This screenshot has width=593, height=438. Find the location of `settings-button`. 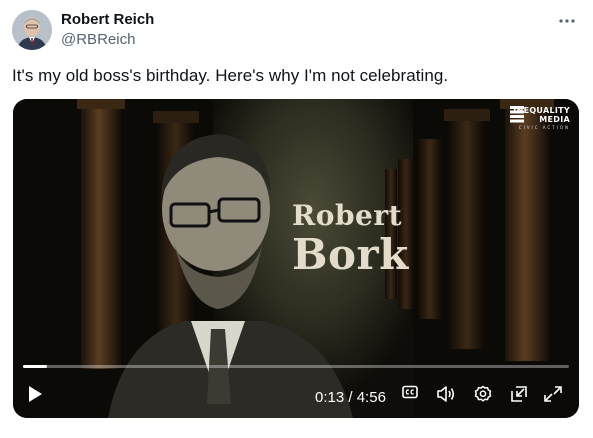

settings-button is located at coordinates (483, 396).